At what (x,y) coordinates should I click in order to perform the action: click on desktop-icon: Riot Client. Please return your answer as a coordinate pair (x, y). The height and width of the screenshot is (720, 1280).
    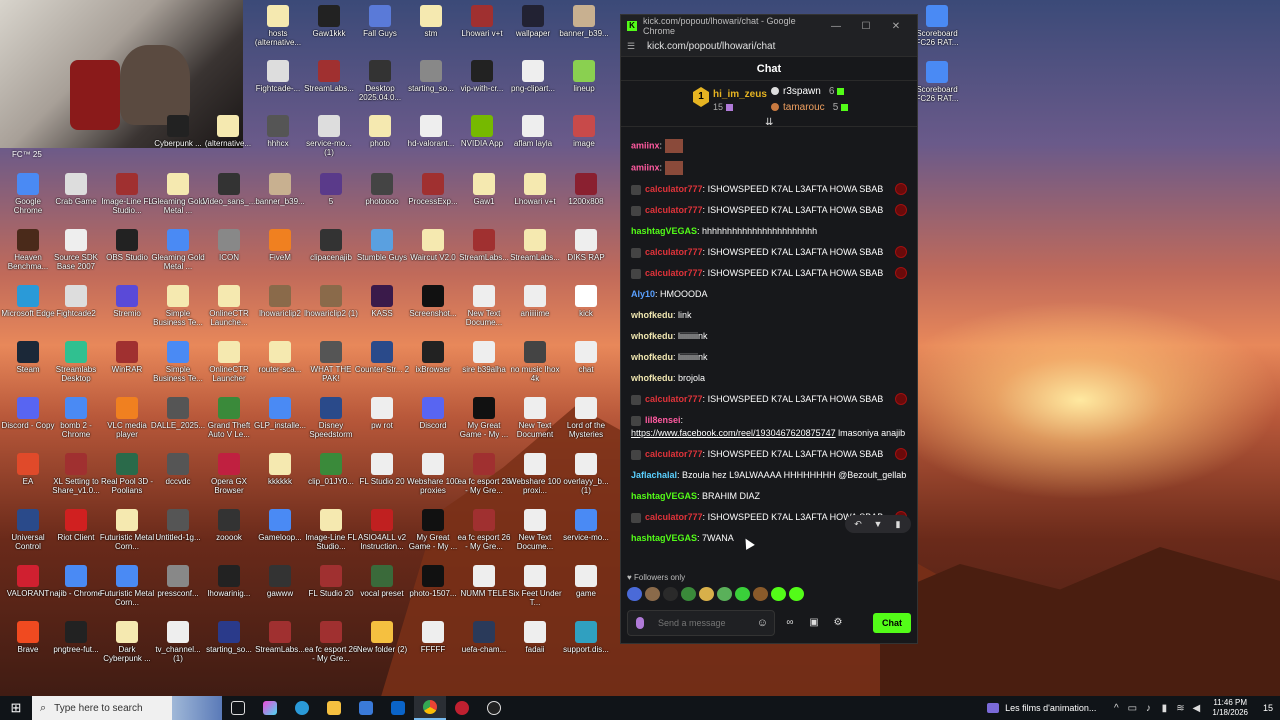
    Looking at the image, I should click on (76, 525).